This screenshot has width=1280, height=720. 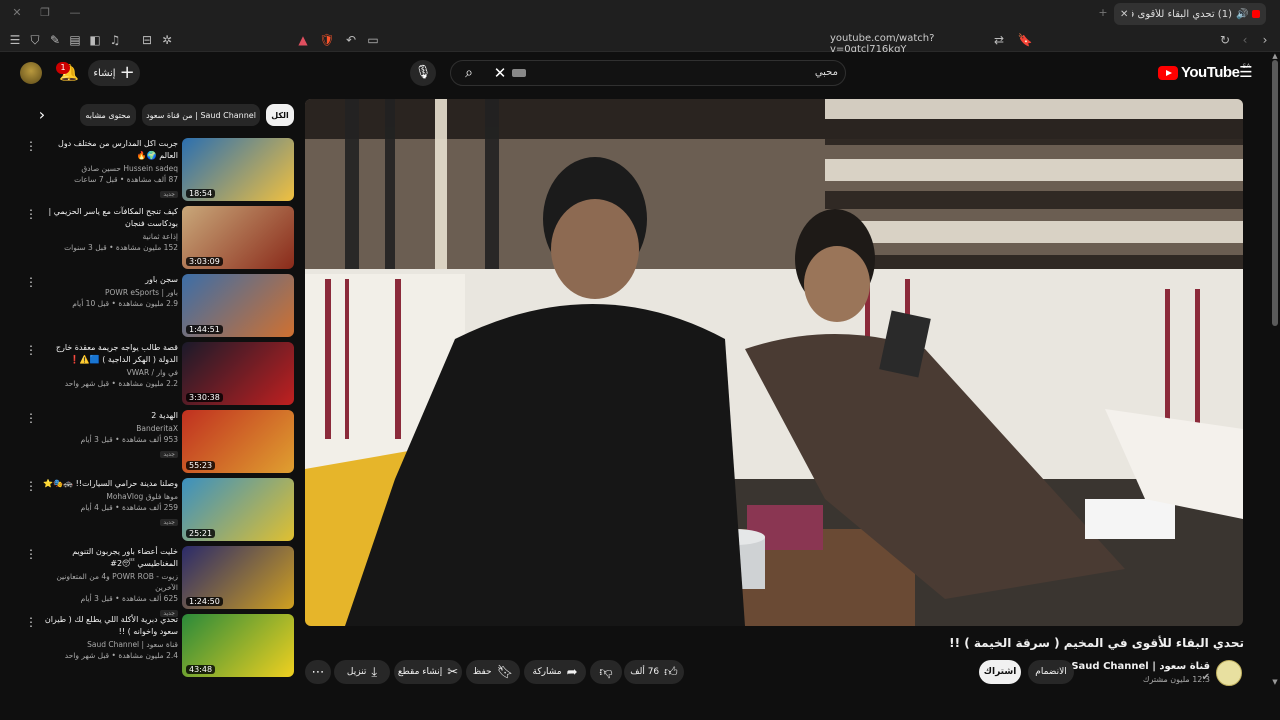 I want to click on account-avatar, so click(x=31, y=73).